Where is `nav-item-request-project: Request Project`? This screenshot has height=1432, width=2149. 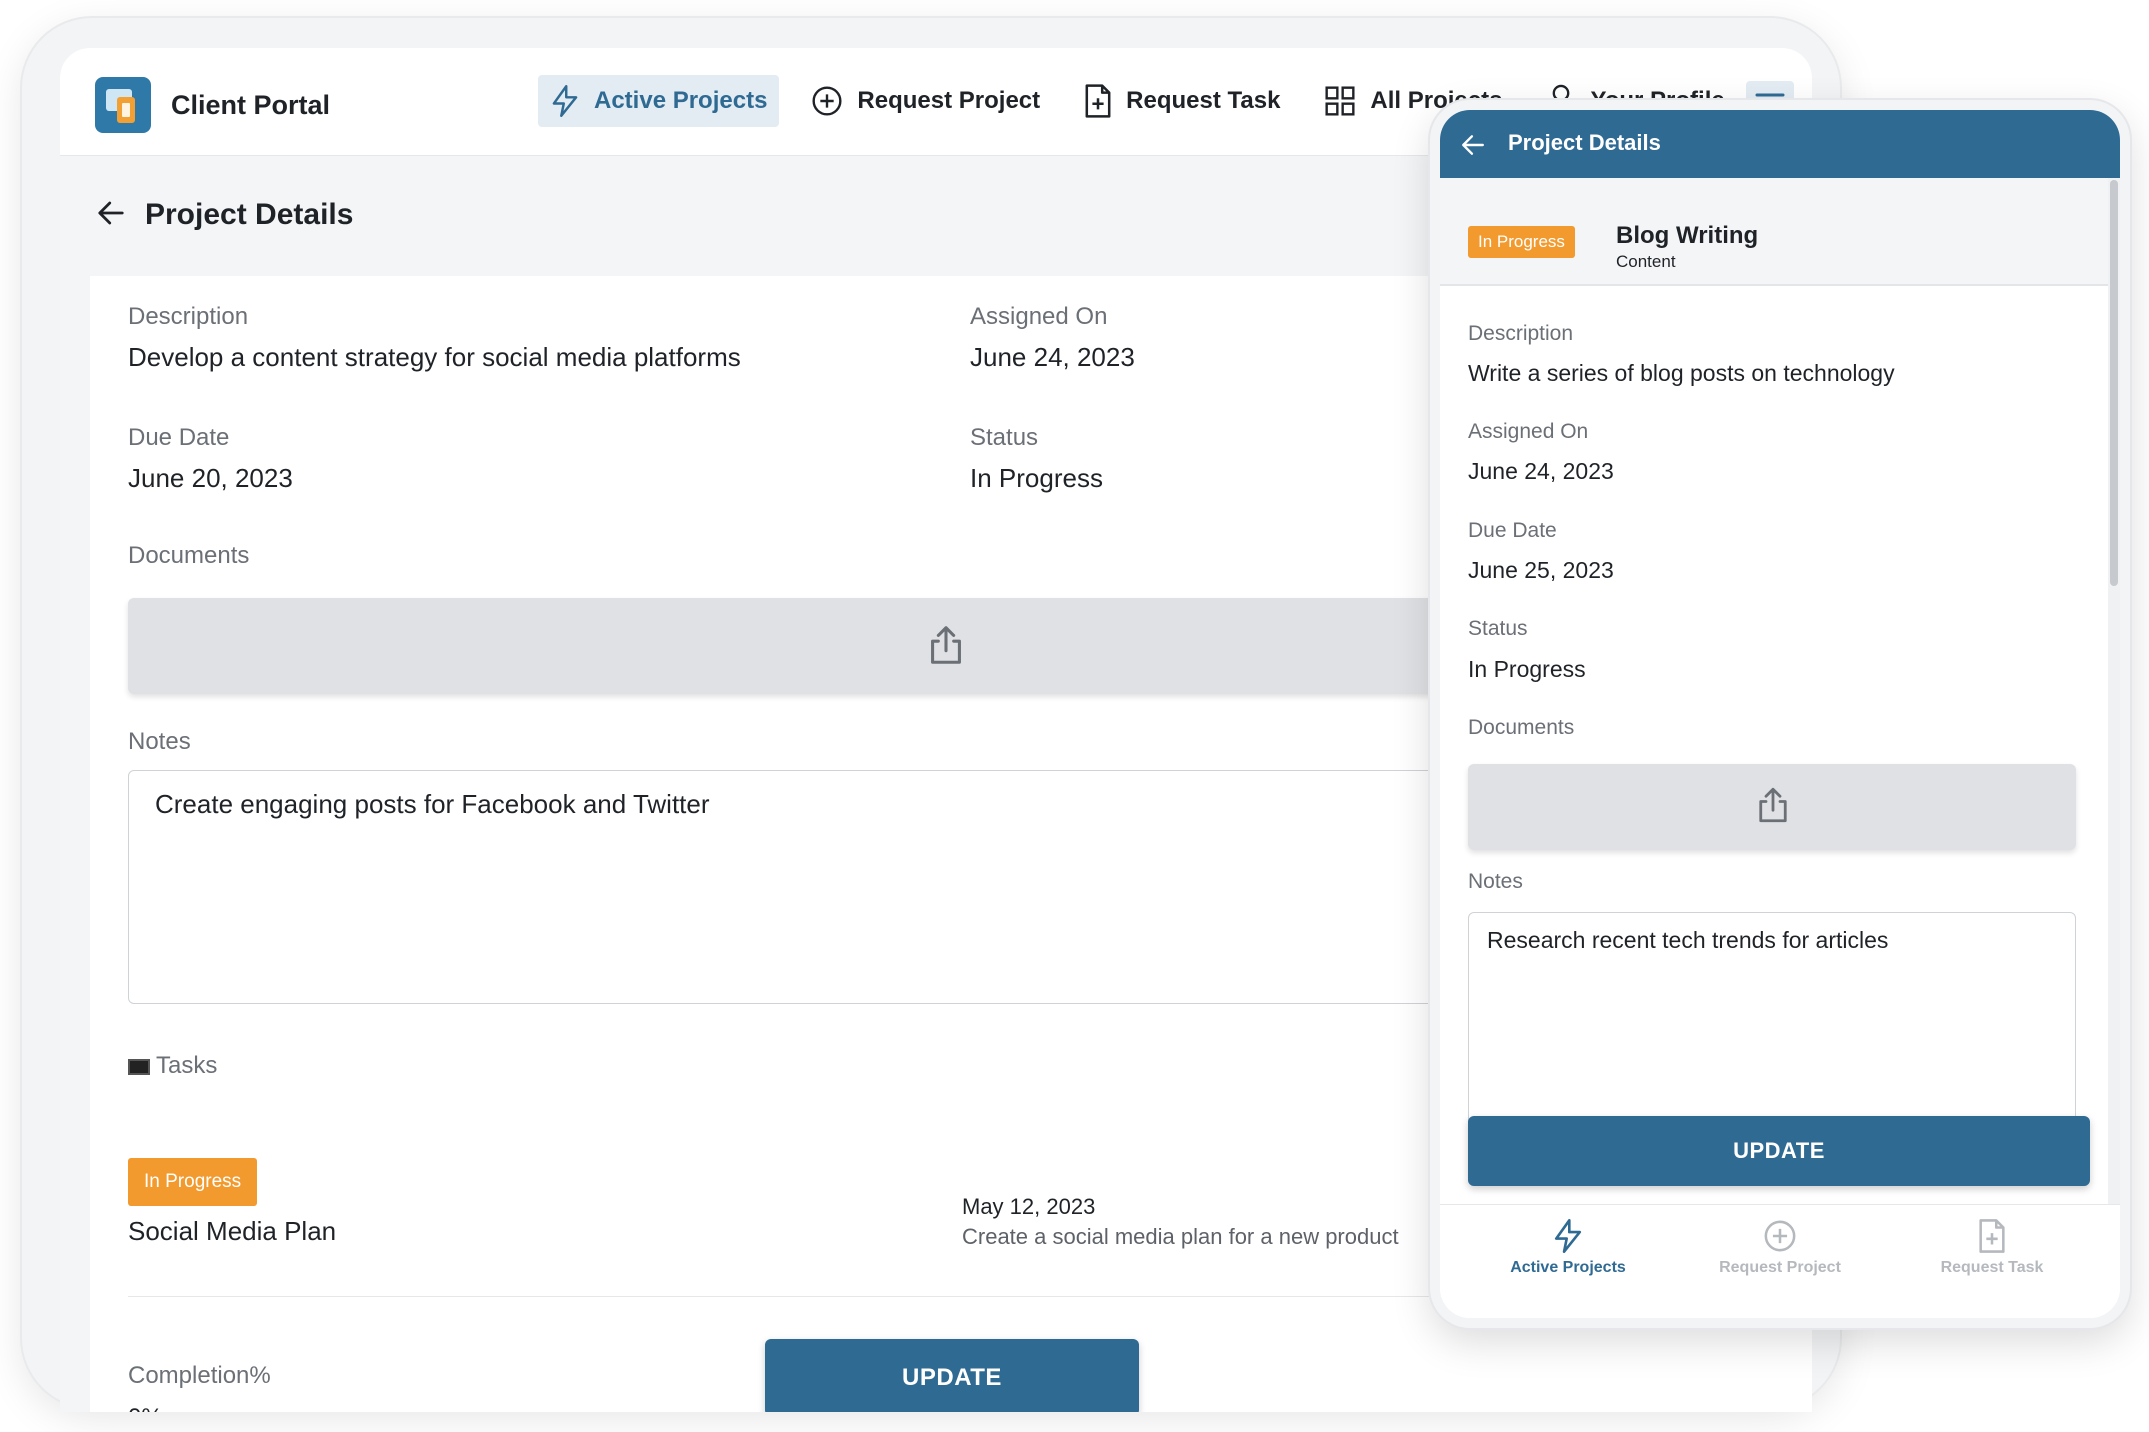
nav-item-request-project: Request Project is located at coordinates (925, 101).